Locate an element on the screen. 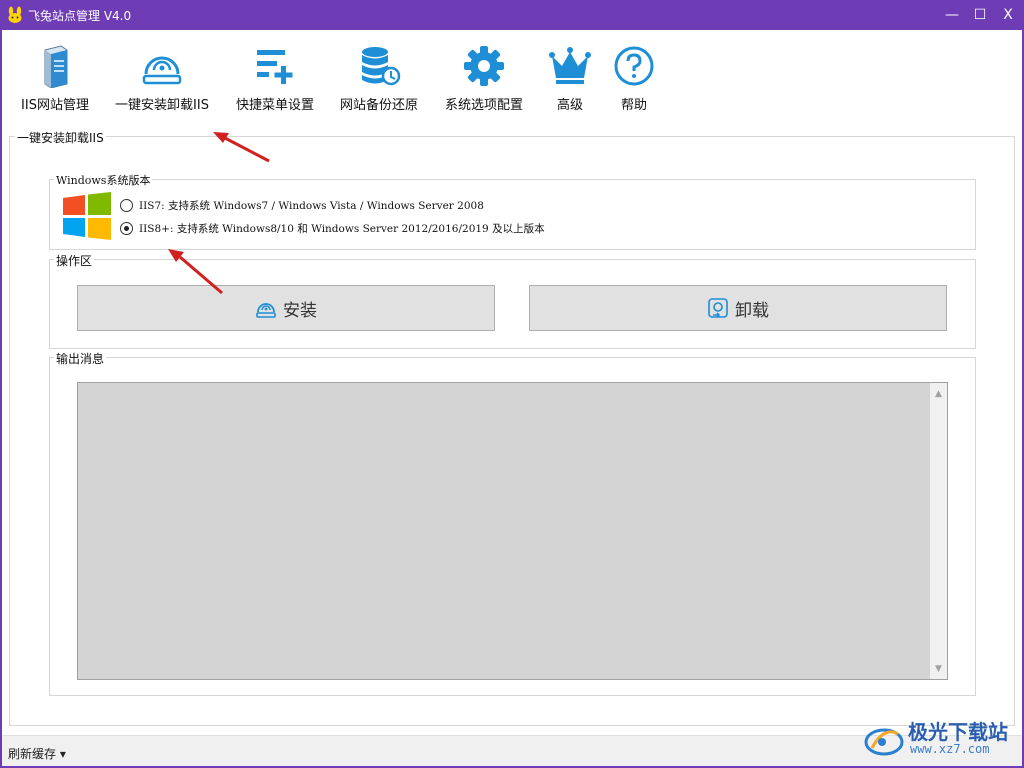 This screenshot has height=768, width=1024. refresh-cache-dropdown: 刷新缓存 ▾ is located at coordinates (37, 753).